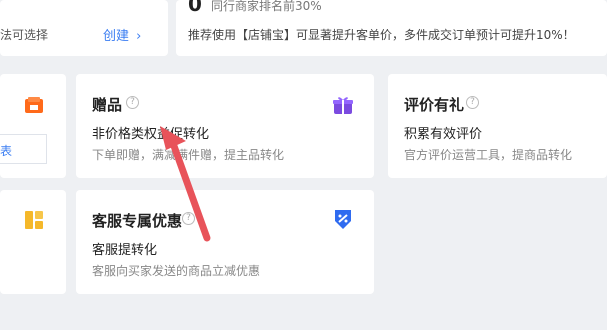 This screenshot has height=330, width=607. Describe the element at coordinates (33, 126) in the screenshot. I see `partial-tool-card: 表` at that location.